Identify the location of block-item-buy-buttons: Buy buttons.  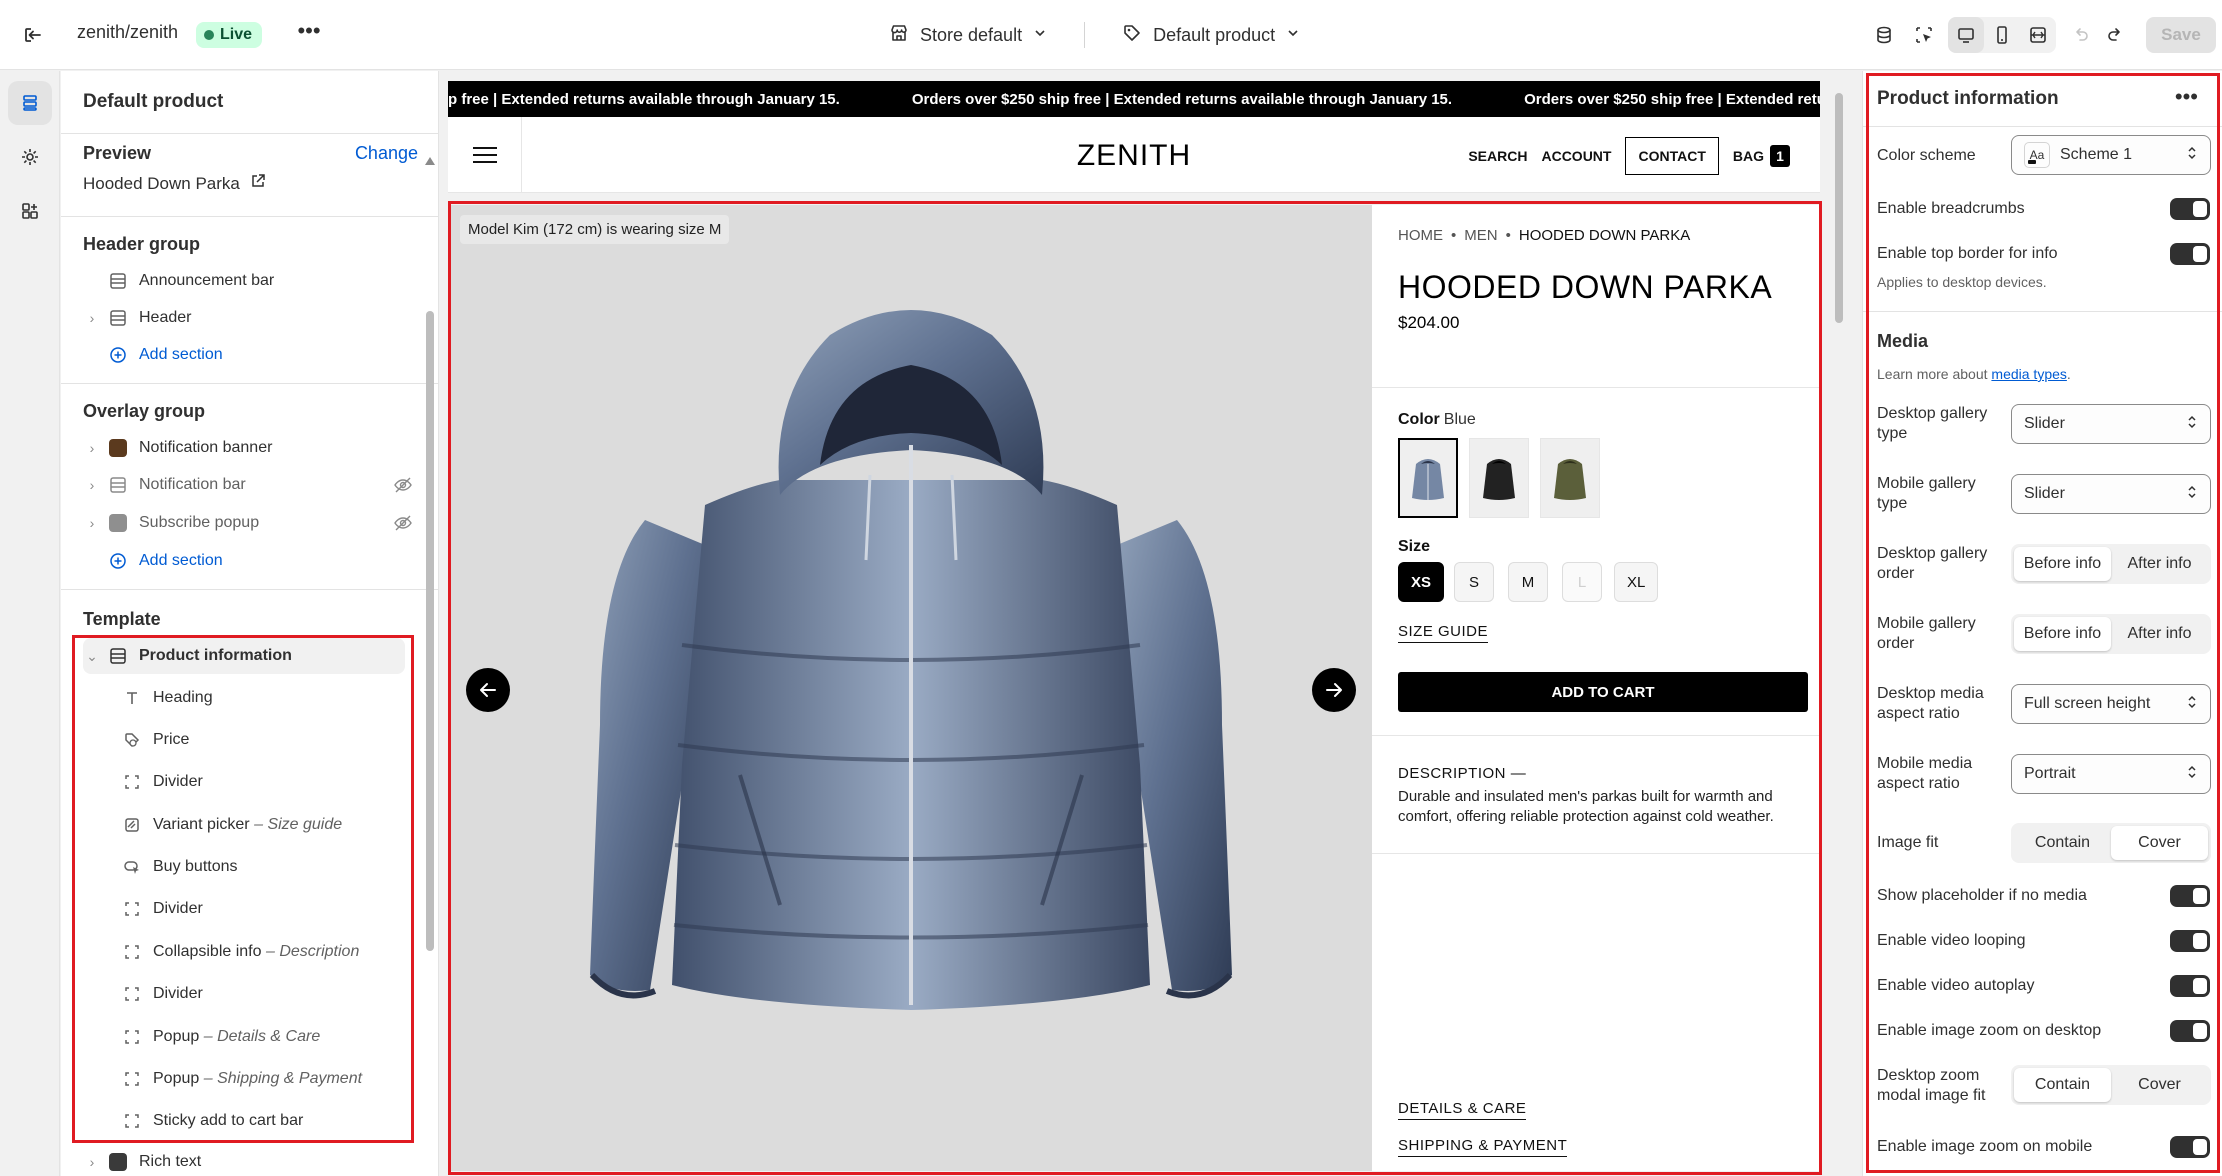
(279, 867).